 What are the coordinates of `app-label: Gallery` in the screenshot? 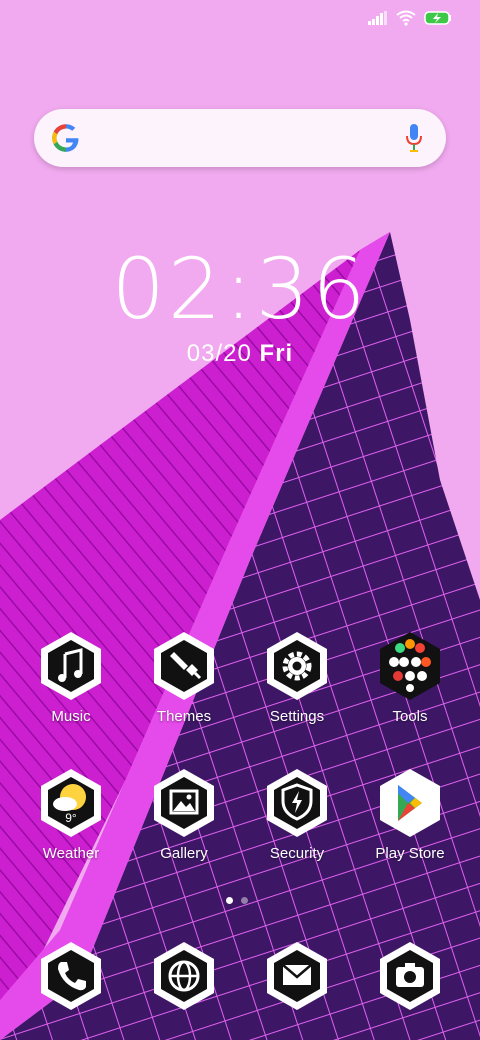 It's located at (184, 853).